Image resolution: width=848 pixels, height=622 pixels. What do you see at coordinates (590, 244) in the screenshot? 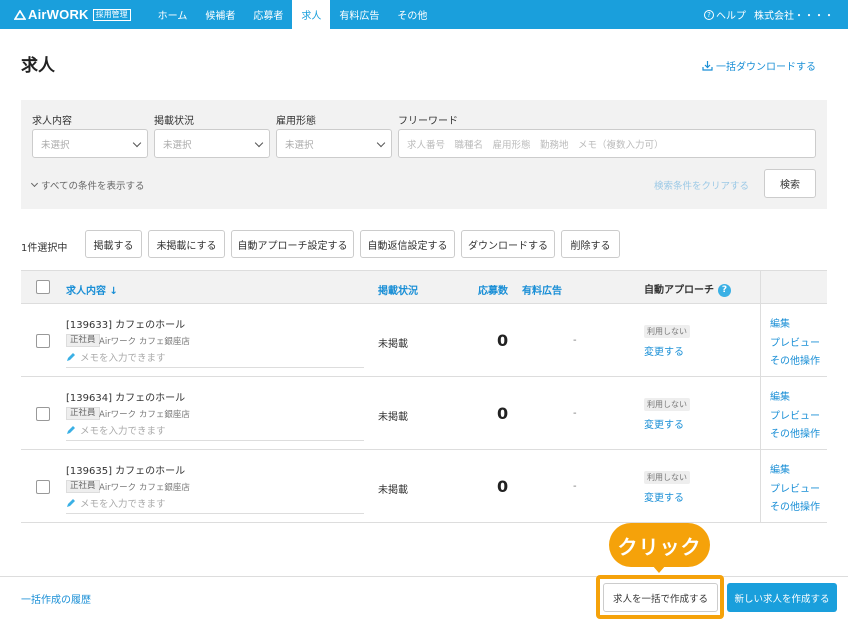
I see `delete-button: 削除する` at bounding box center [590, 244].